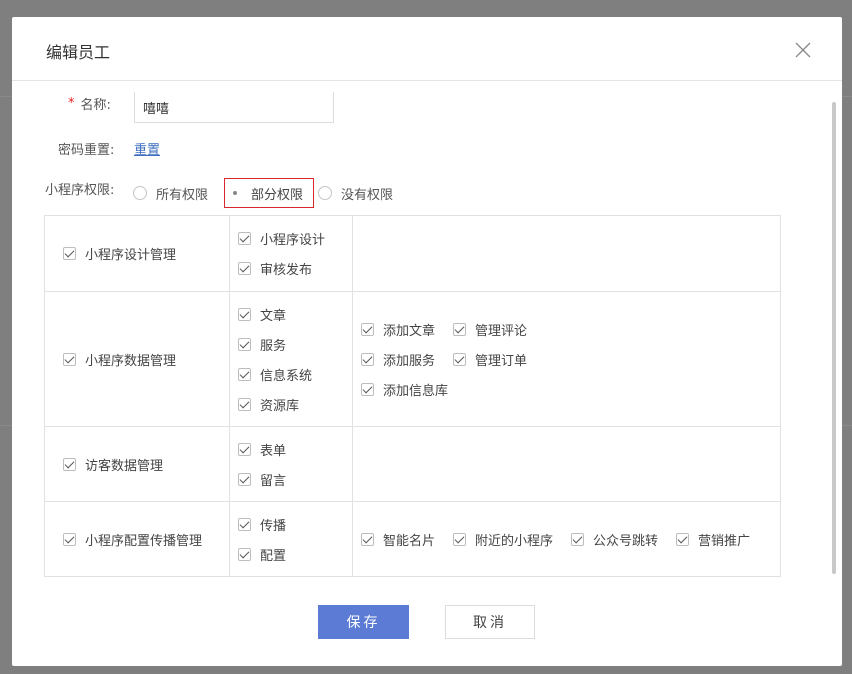 This screenshot has width=852, height=674. I want to click on subitem-checkbox: 添加文章, so click(398, 329).